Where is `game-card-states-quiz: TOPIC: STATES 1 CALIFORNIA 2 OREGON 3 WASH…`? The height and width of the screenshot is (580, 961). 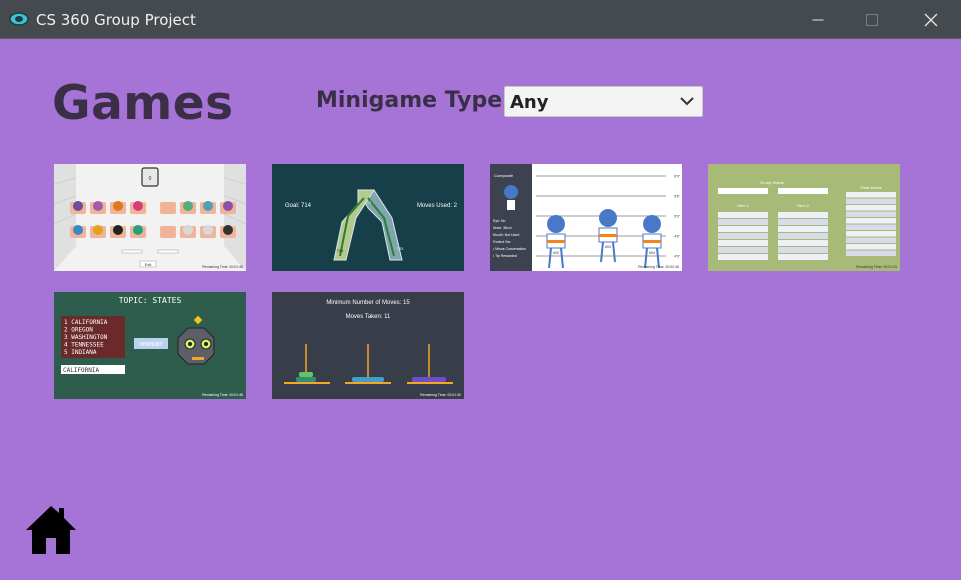 game-card-states-quiz: TOPIC: STATES 1 CALIFORNIA 2 OREGON 3 WASH… is located at coordinates (150, 345).